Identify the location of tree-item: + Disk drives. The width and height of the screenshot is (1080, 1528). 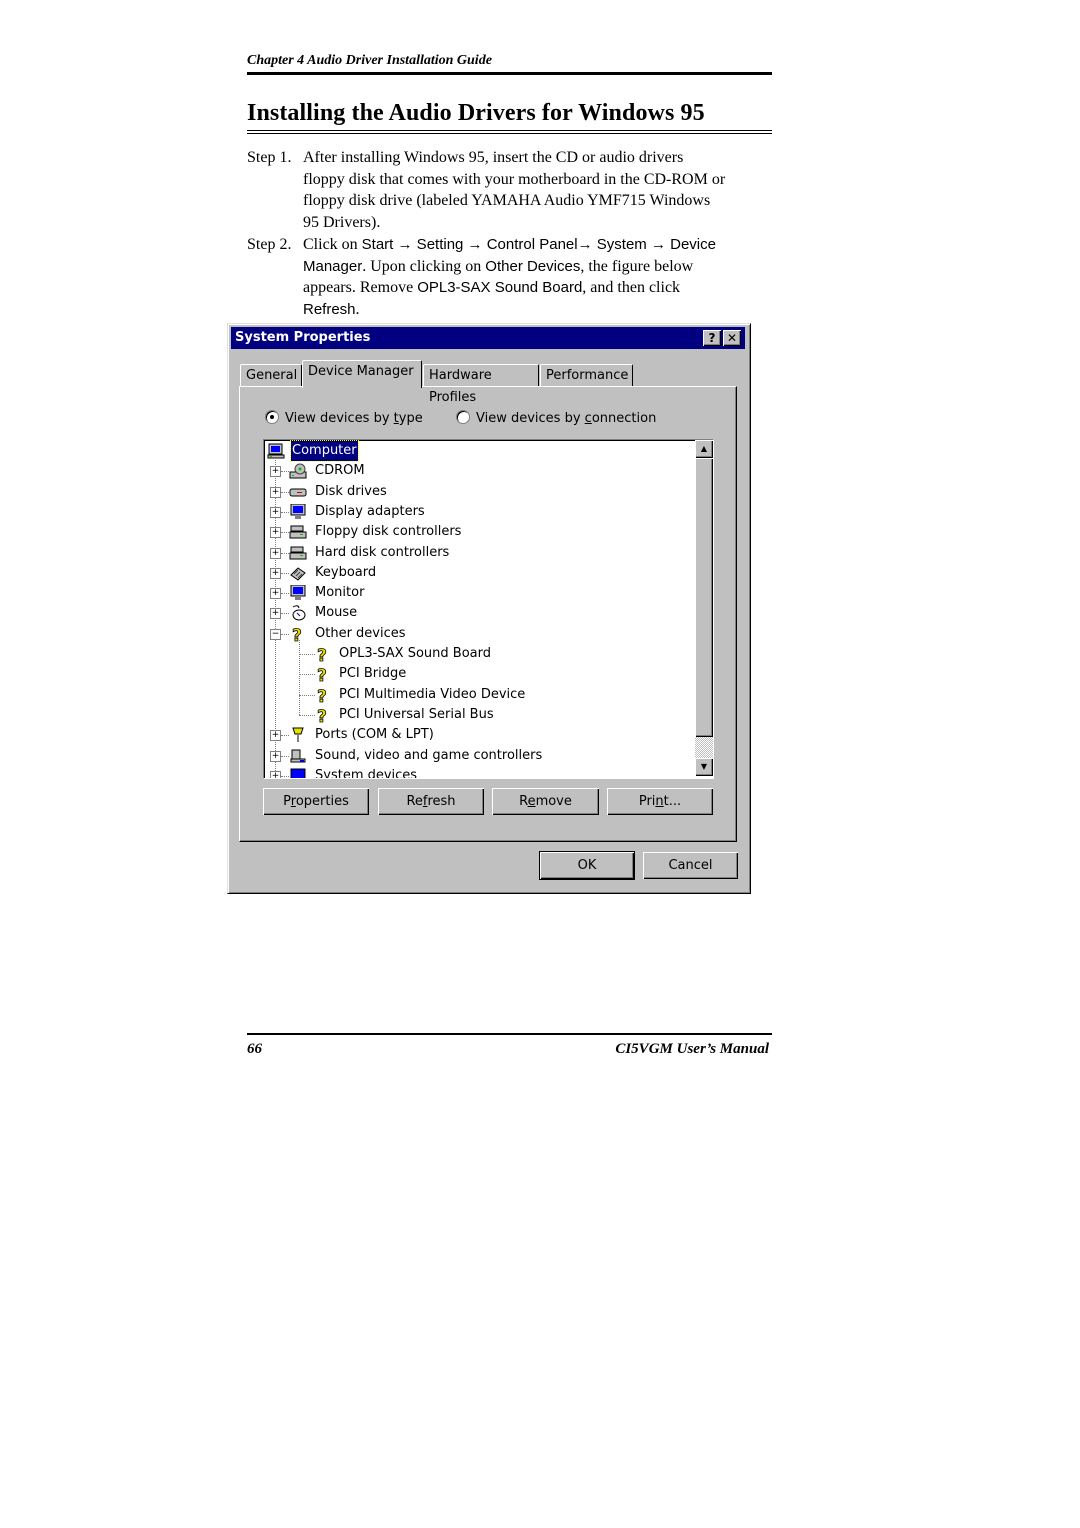
(474, 492).